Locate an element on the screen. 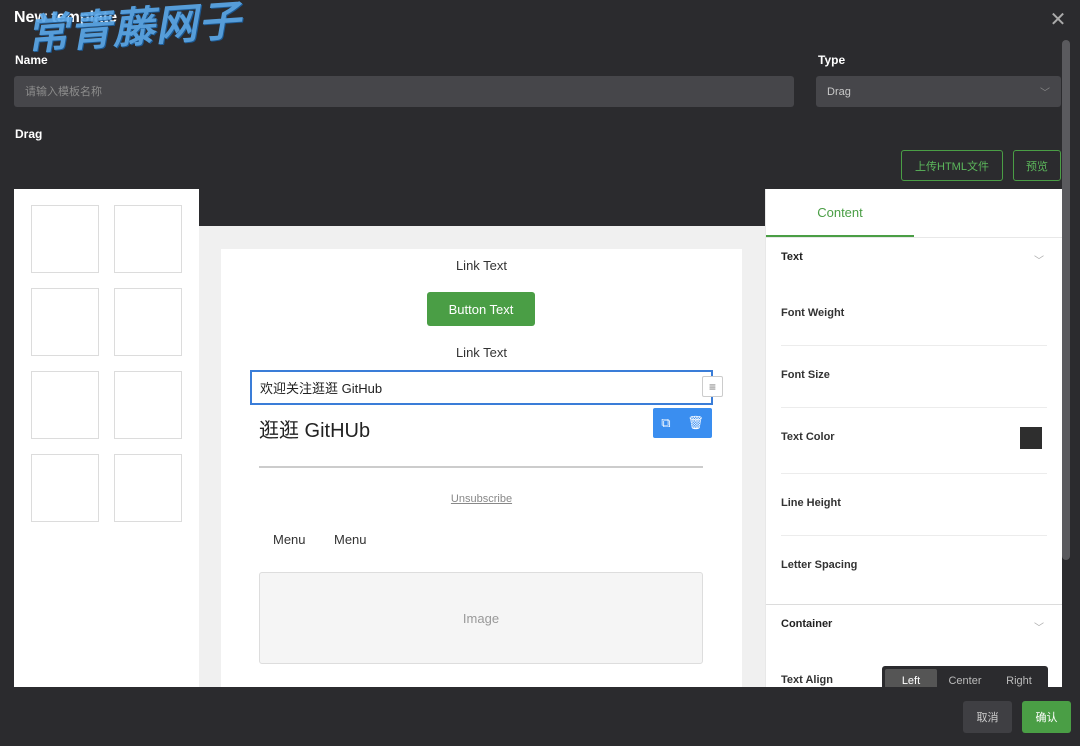 The height and width of the screenshot is (746, 1080). block-actions: ⧉ 🗑 is located at coordinates (682, 423).